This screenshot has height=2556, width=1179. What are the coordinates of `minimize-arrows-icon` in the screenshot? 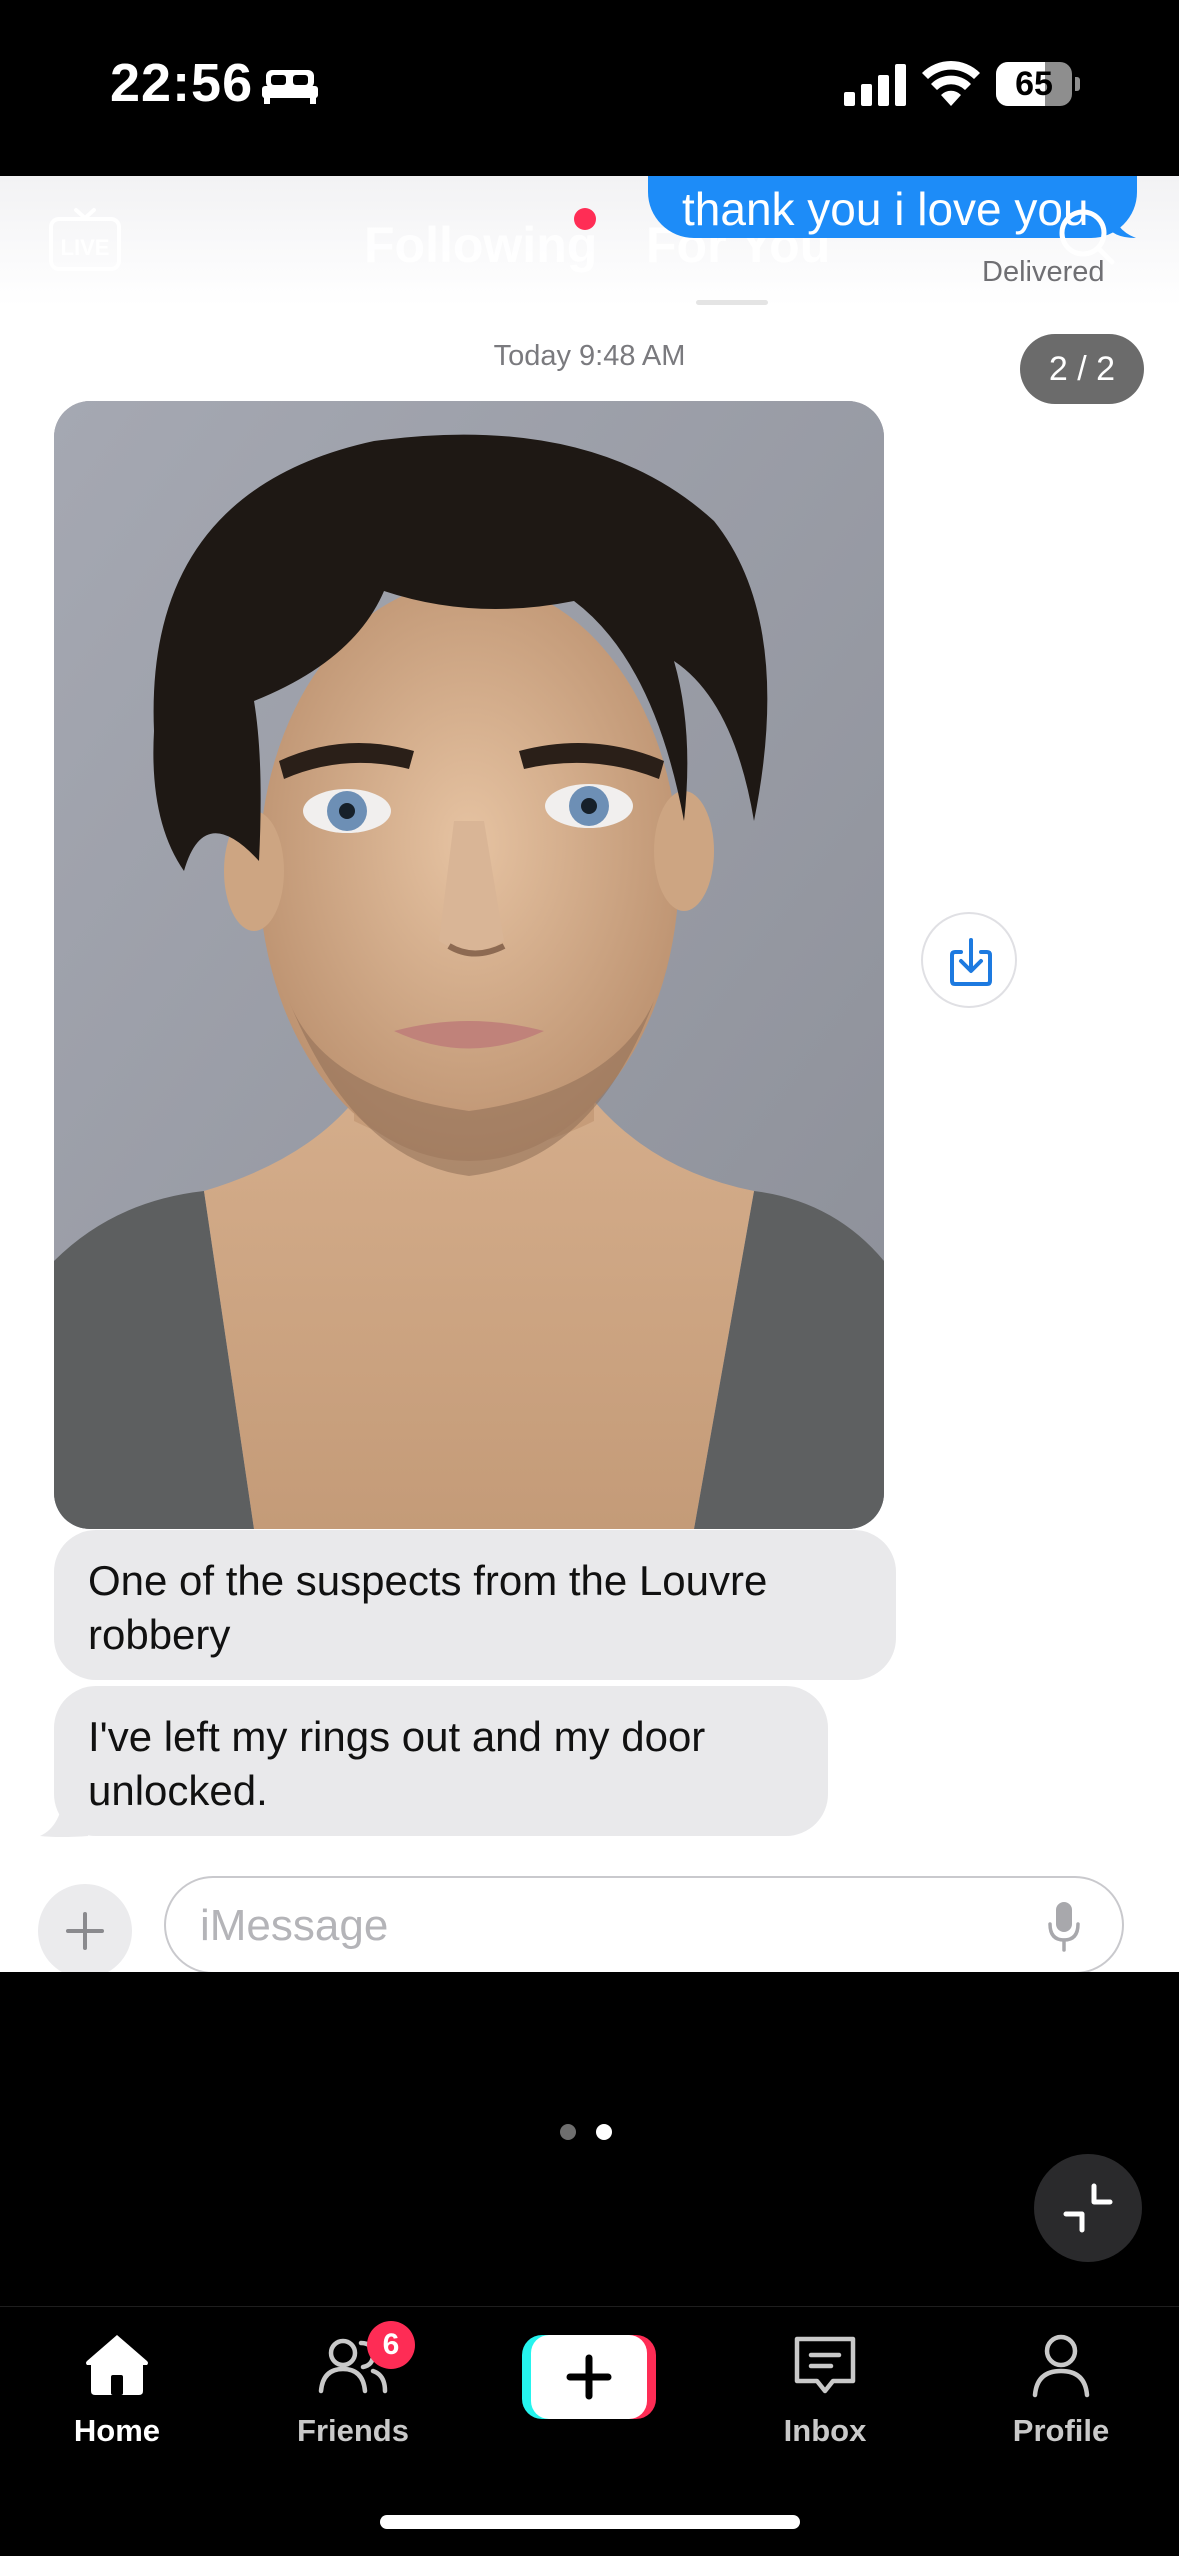 It's located at (1088, 2208).